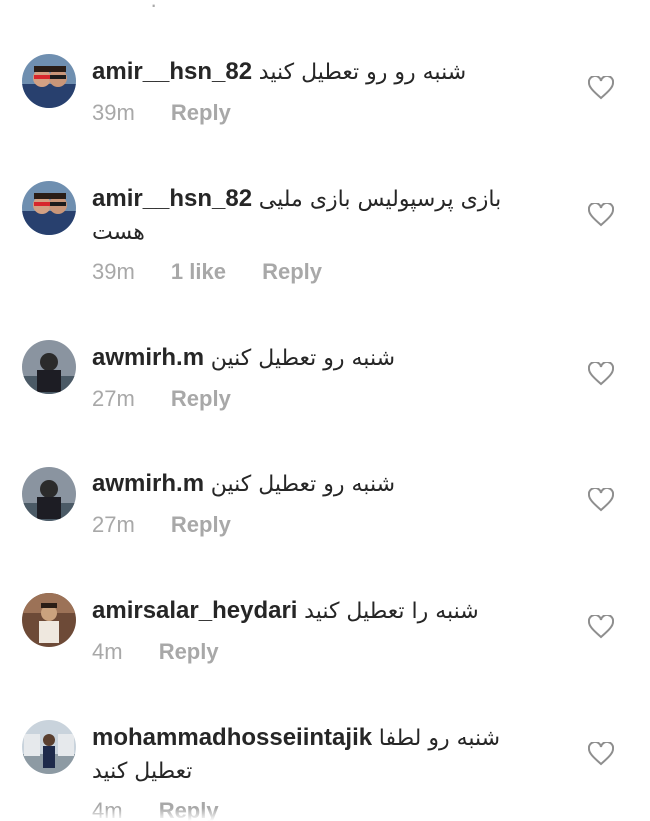 This screenshot has width=650, height=821. What do you see at coordinates (154, 8) in the screenshot?
I see `previous-comment-cut-off: ·` at bounding box center [154, 8].